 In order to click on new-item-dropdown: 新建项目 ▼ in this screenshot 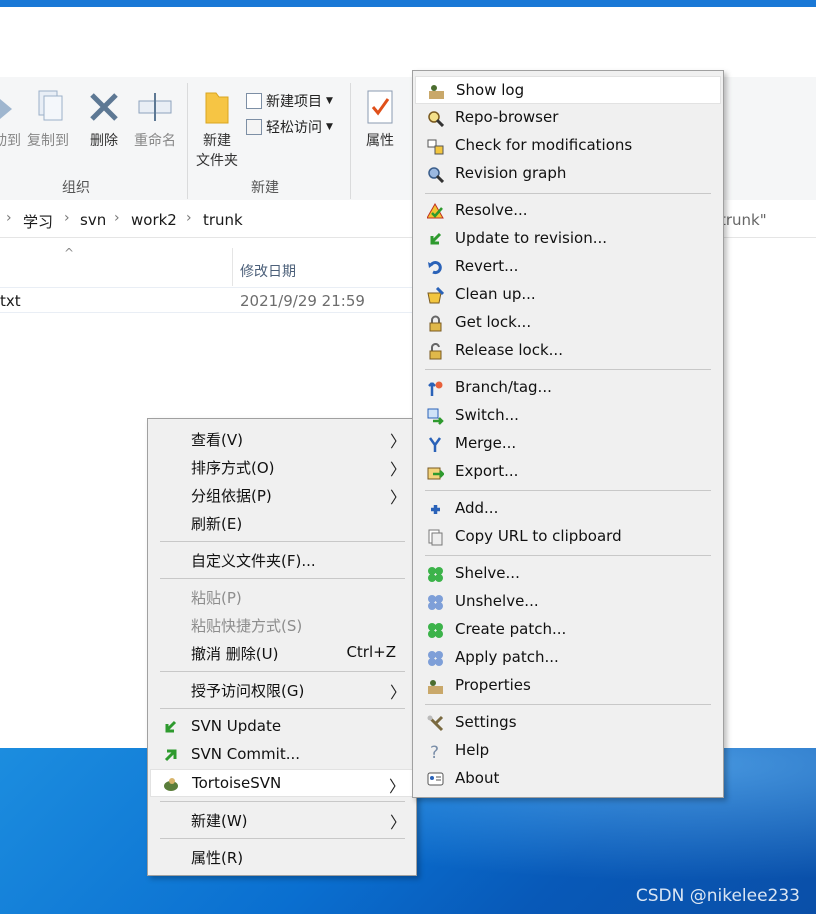, I will do `click(289, 101)`.